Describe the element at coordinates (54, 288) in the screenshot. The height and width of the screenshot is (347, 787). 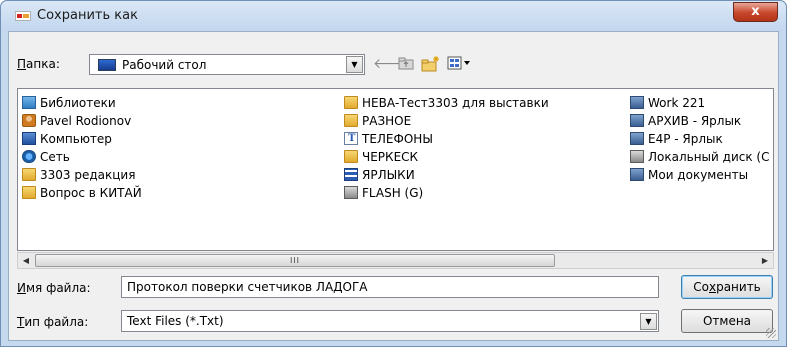
I see `filename-label: Имя файла:` at that location.